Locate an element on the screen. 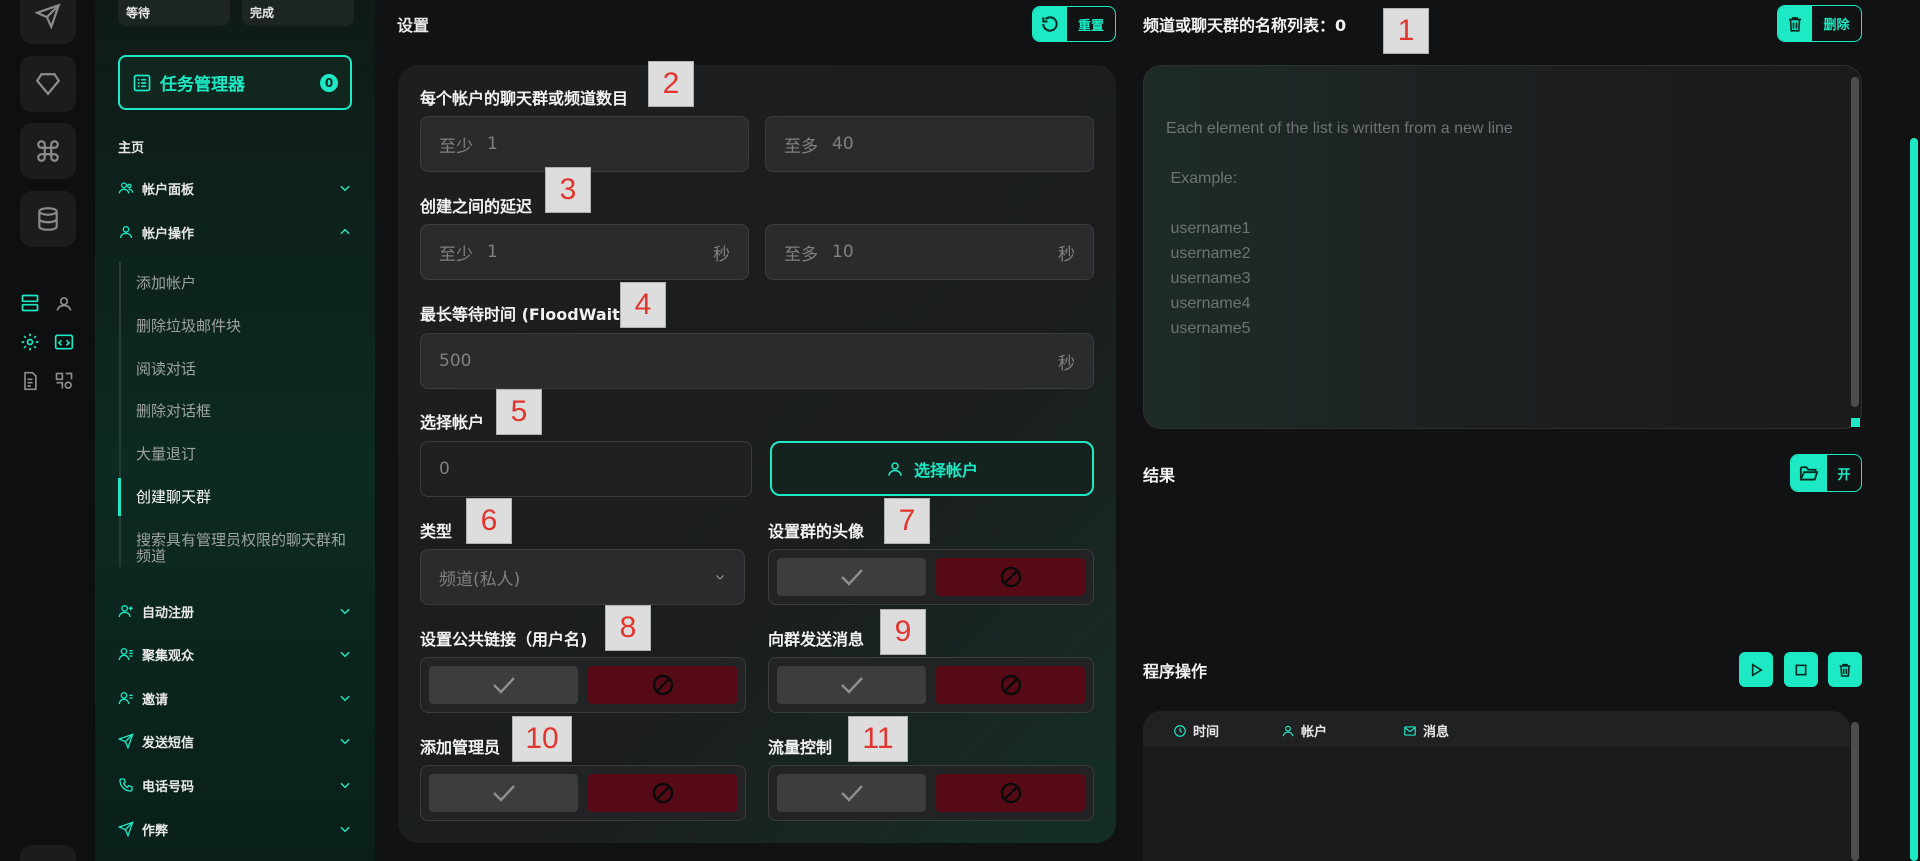  sub-item-remove-spam-block: 删除垃圾邮件块 is located at coordinates (246, 326).